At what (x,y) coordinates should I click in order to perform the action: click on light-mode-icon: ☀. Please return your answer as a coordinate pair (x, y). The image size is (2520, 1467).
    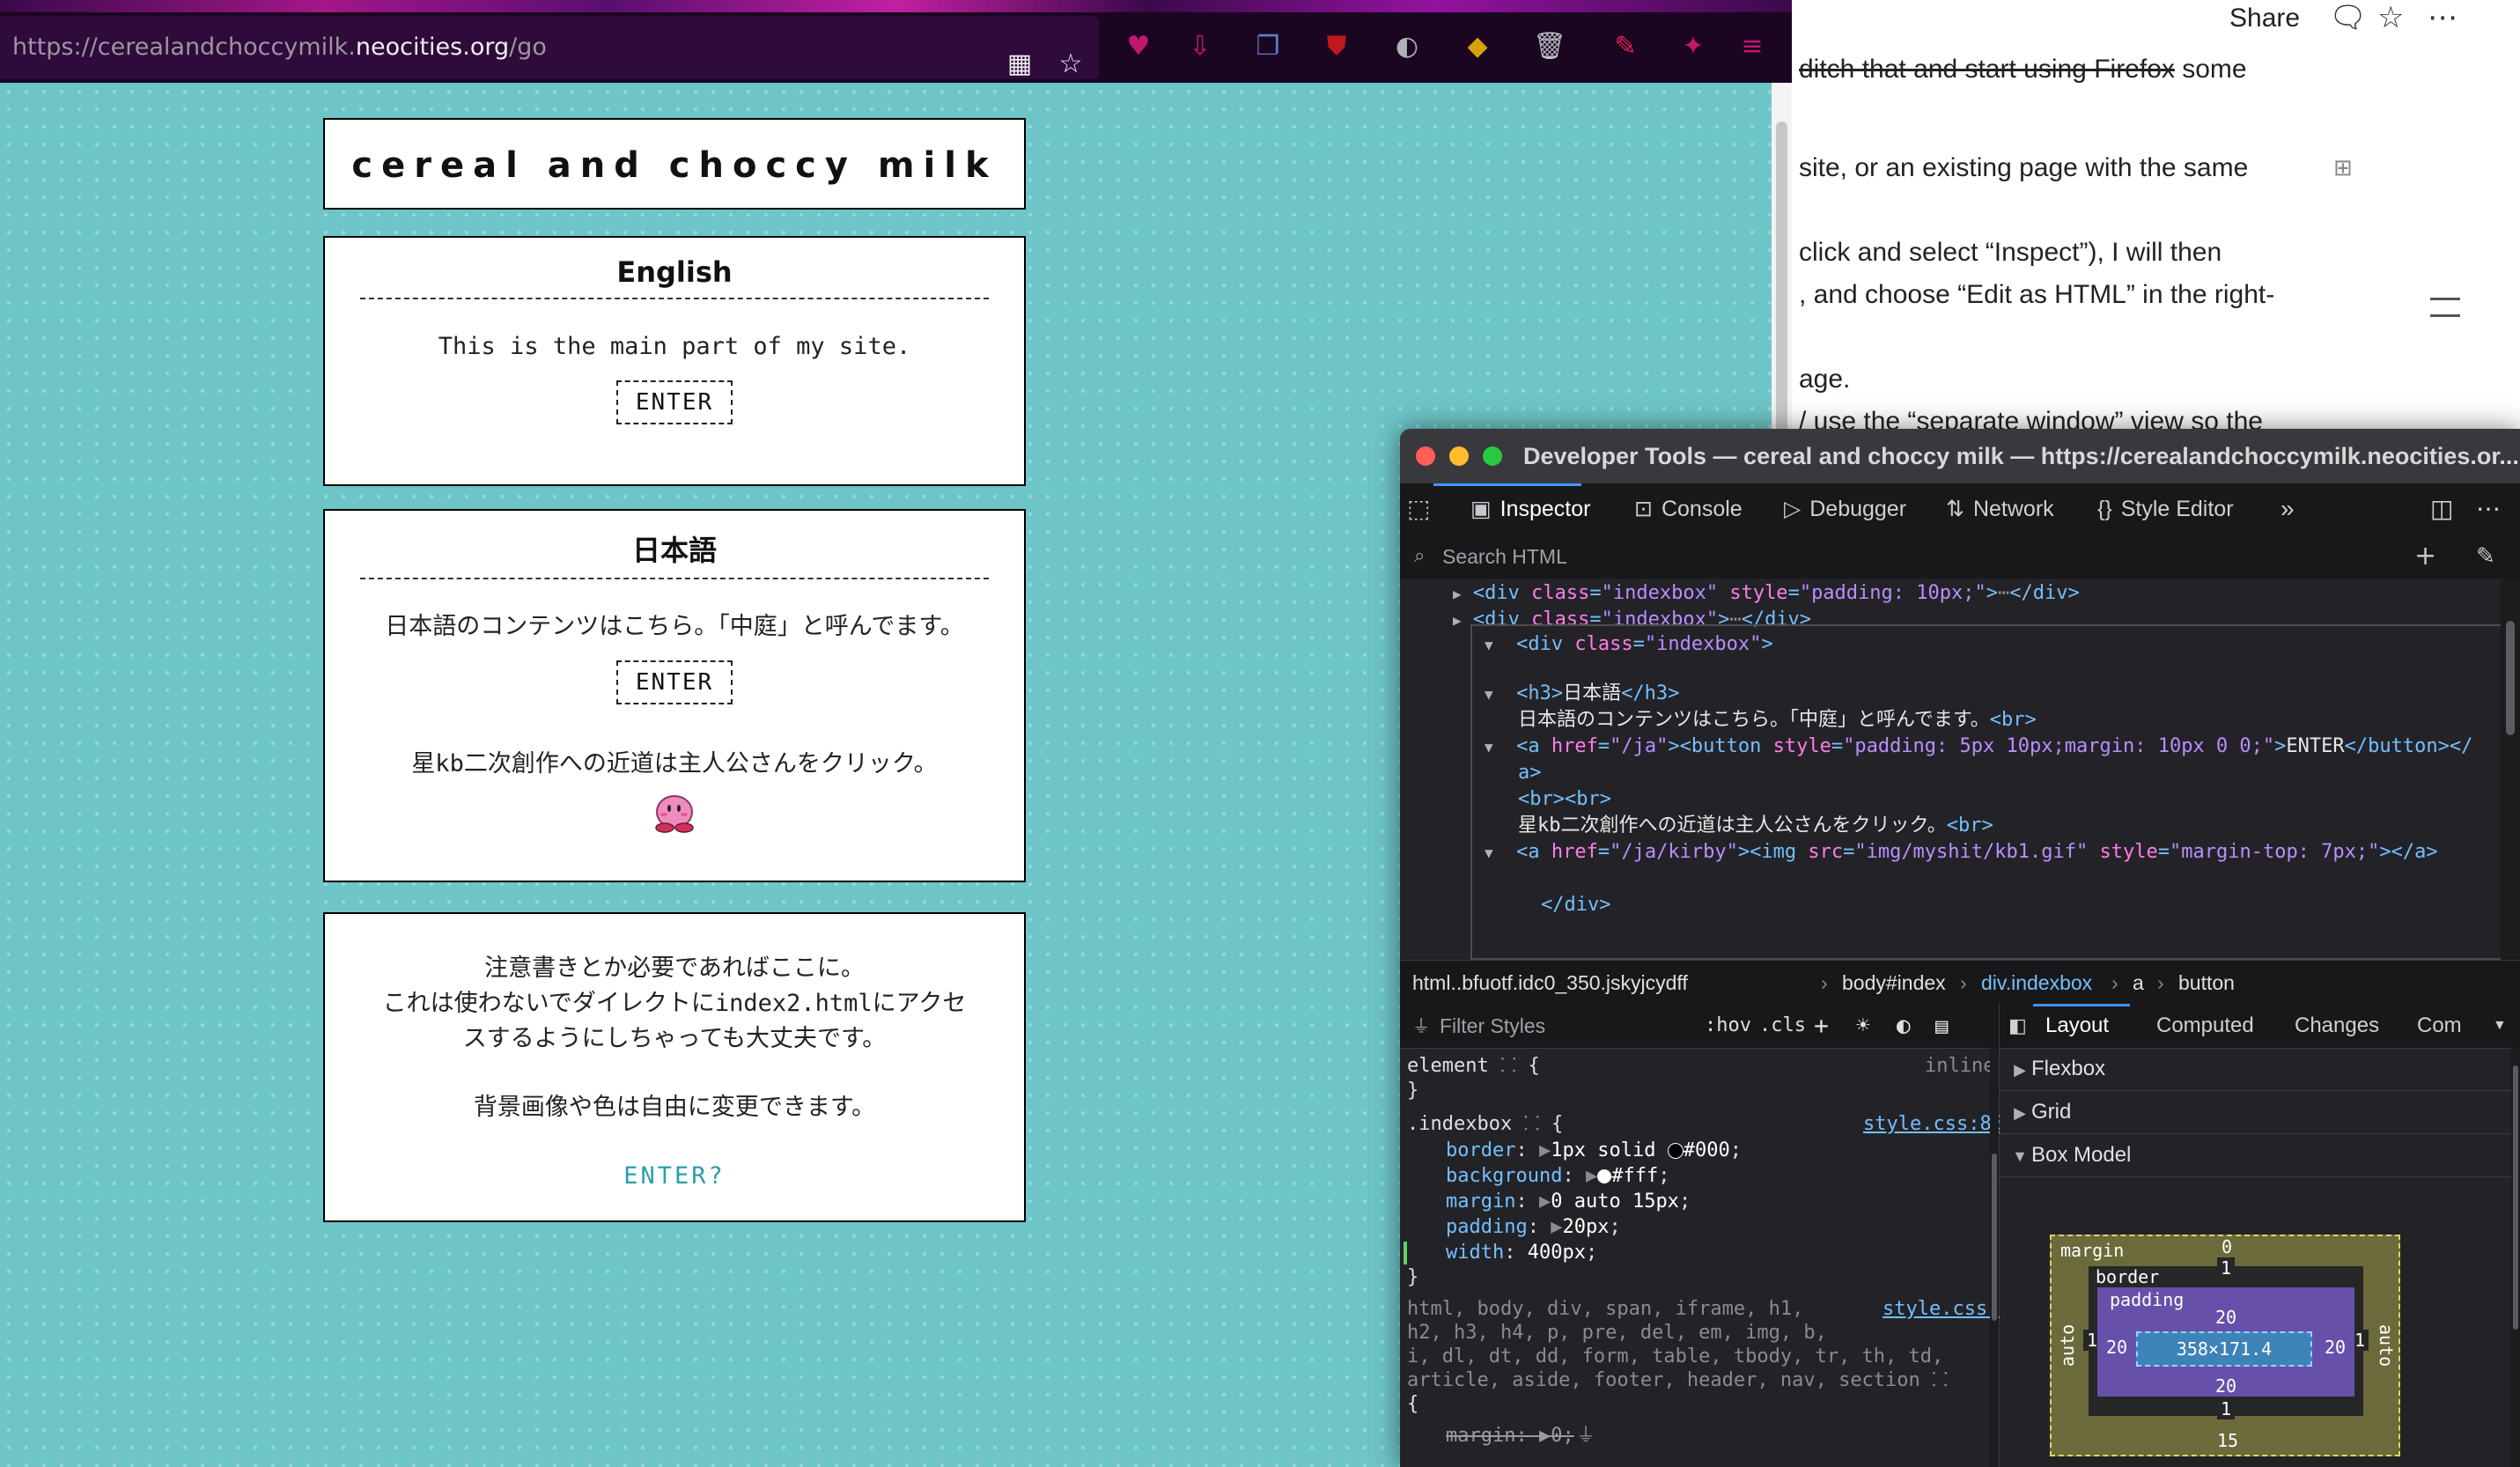
    Looking at the image, I should click on (1863, 1026).